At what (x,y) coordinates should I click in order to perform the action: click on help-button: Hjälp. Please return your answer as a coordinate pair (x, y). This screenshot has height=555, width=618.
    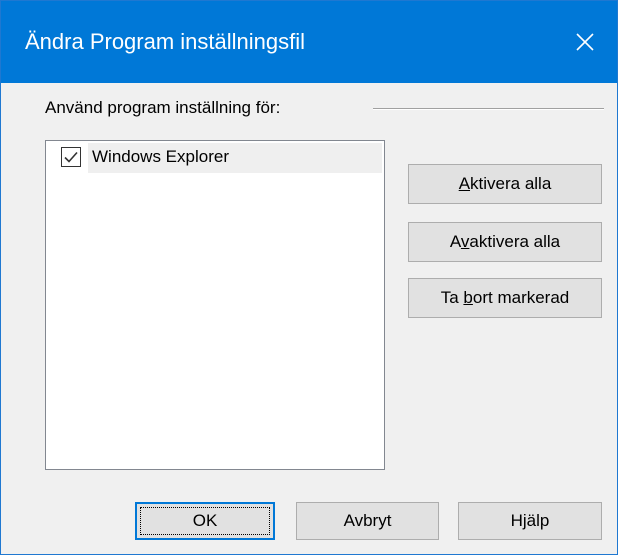
    Looking at the image, I should click on (530, 521).